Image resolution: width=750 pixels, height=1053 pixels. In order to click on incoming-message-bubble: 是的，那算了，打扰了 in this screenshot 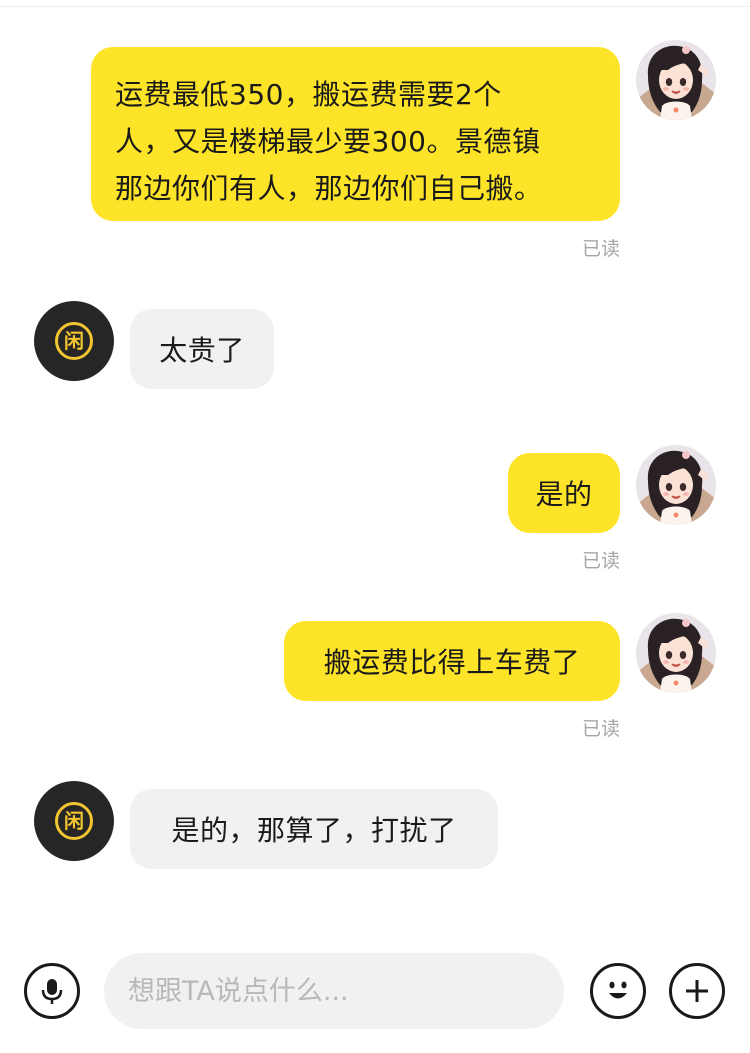, I will do `click(314, 829)`.